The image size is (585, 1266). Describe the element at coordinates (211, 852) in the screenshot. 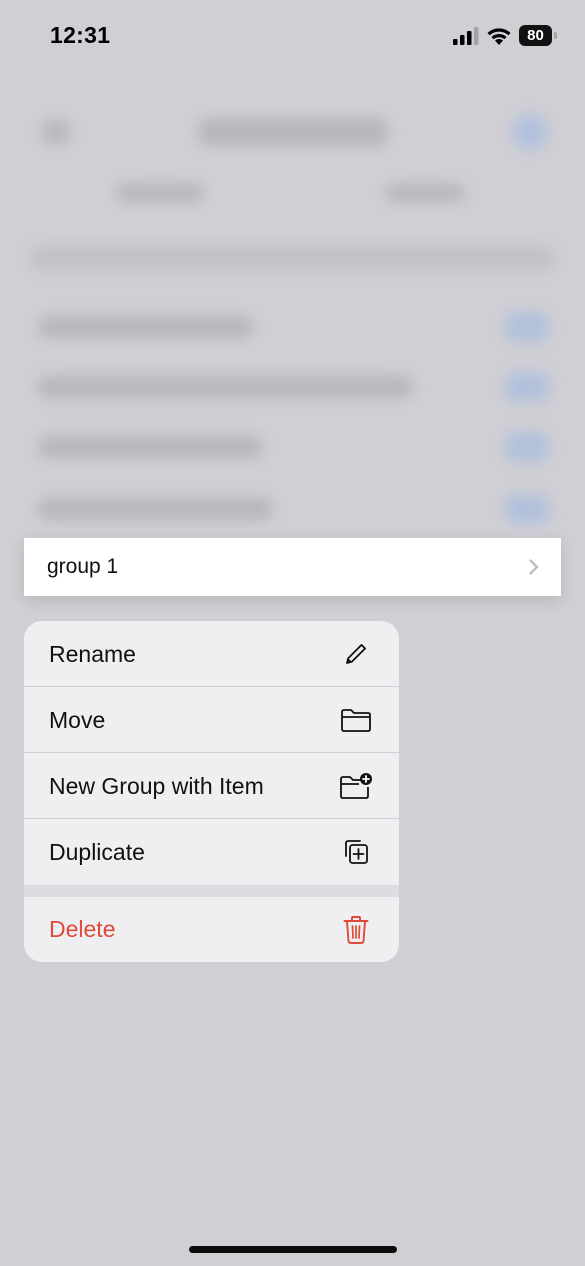

I see `menu-item-duplicate: Duplicate` at that location.